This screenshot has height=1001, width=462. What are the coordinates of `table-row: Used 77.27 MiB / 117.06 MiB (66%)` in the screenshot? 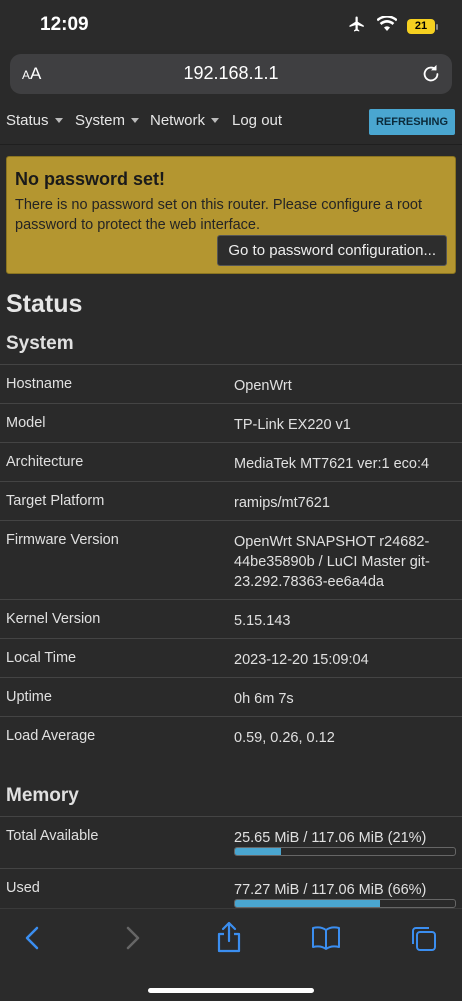 It's located at (231, 888).